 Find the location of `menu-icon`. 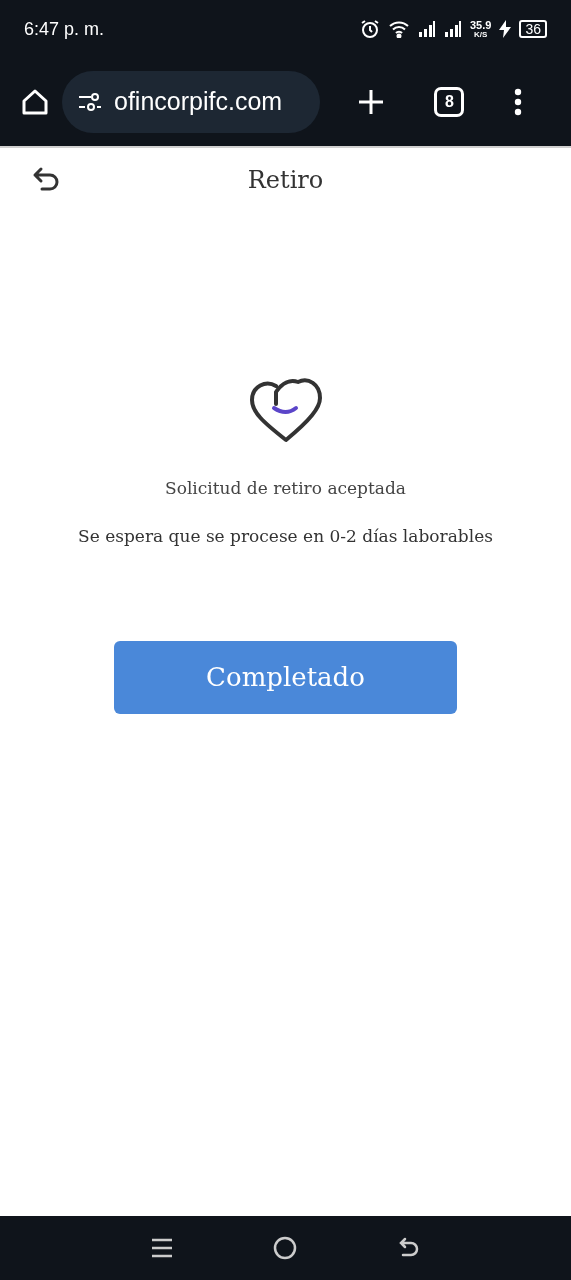

menu-icon is located at coordinates (161, 1248).